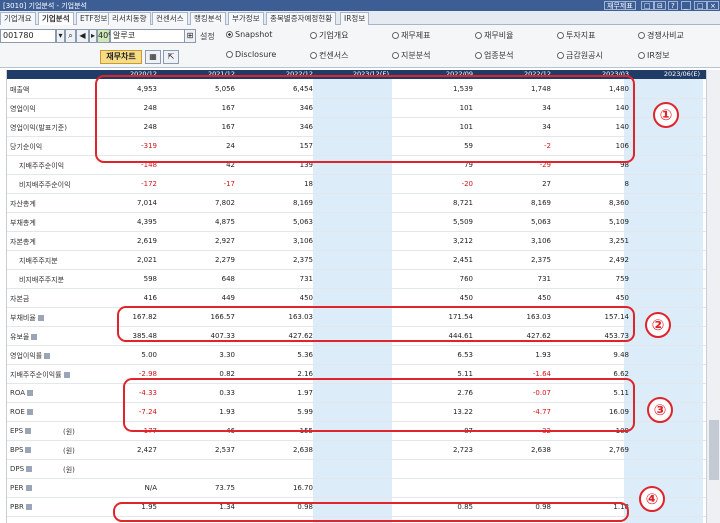 The width and height of the screenshot is (720, 523). Describe the element at coordinates (618, 222) in the screenshot. I see `table-cell: 5,109` at that location.